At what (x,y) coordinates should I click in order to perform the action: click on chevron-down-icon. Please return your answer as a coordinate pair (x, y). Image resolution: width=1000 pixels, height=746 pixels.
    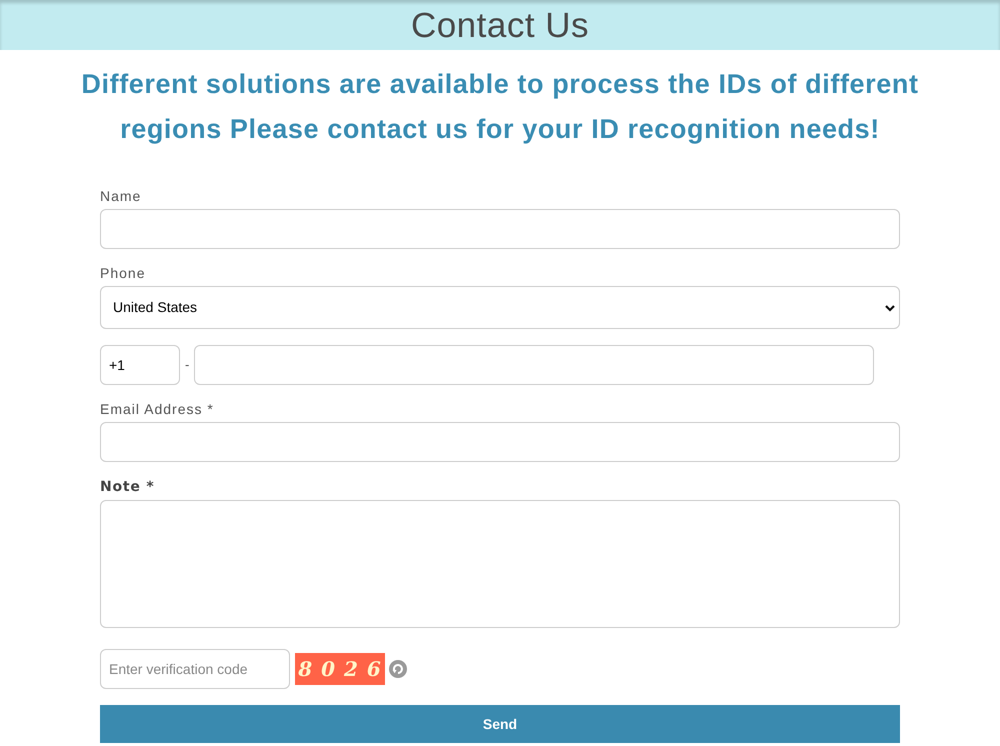
    Looking at the image, I should click on (890, 308).